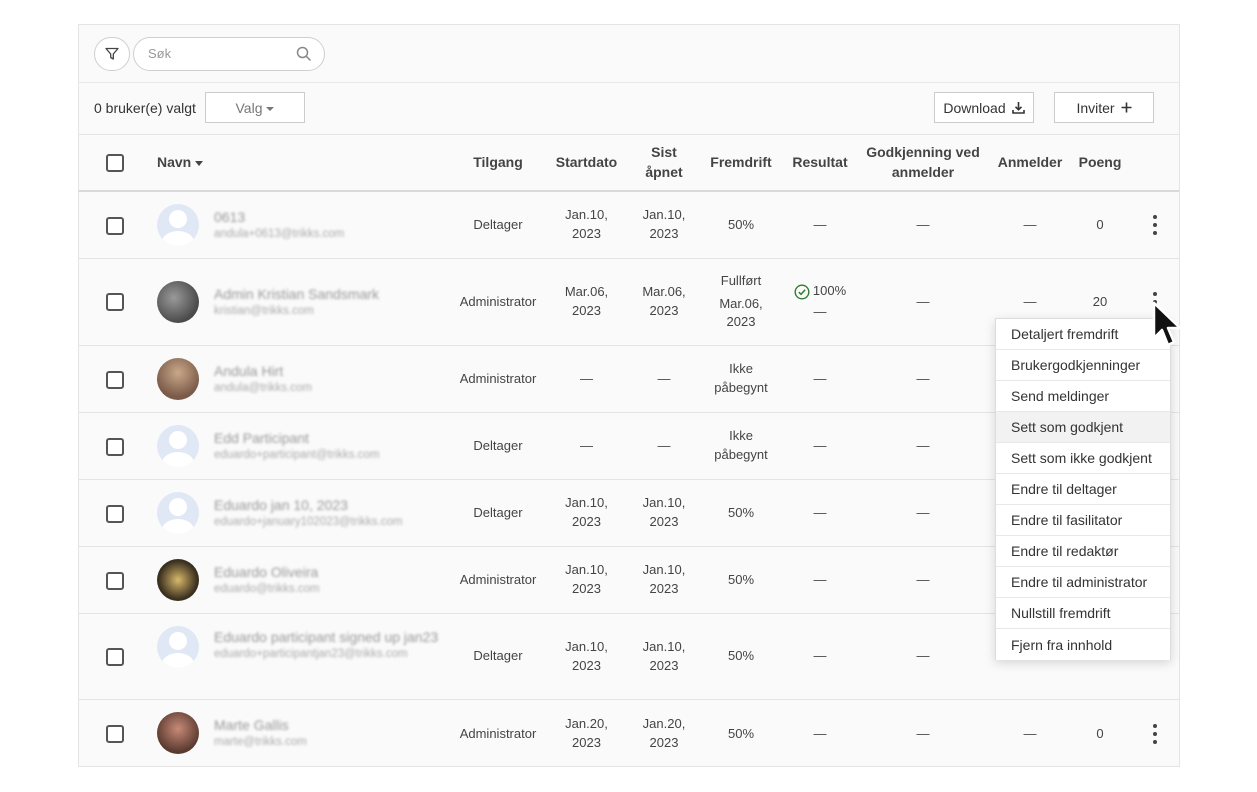 The image size is (1257, 792). I want to click on column-last-opened: Sist åpnet, so click(664, 162).